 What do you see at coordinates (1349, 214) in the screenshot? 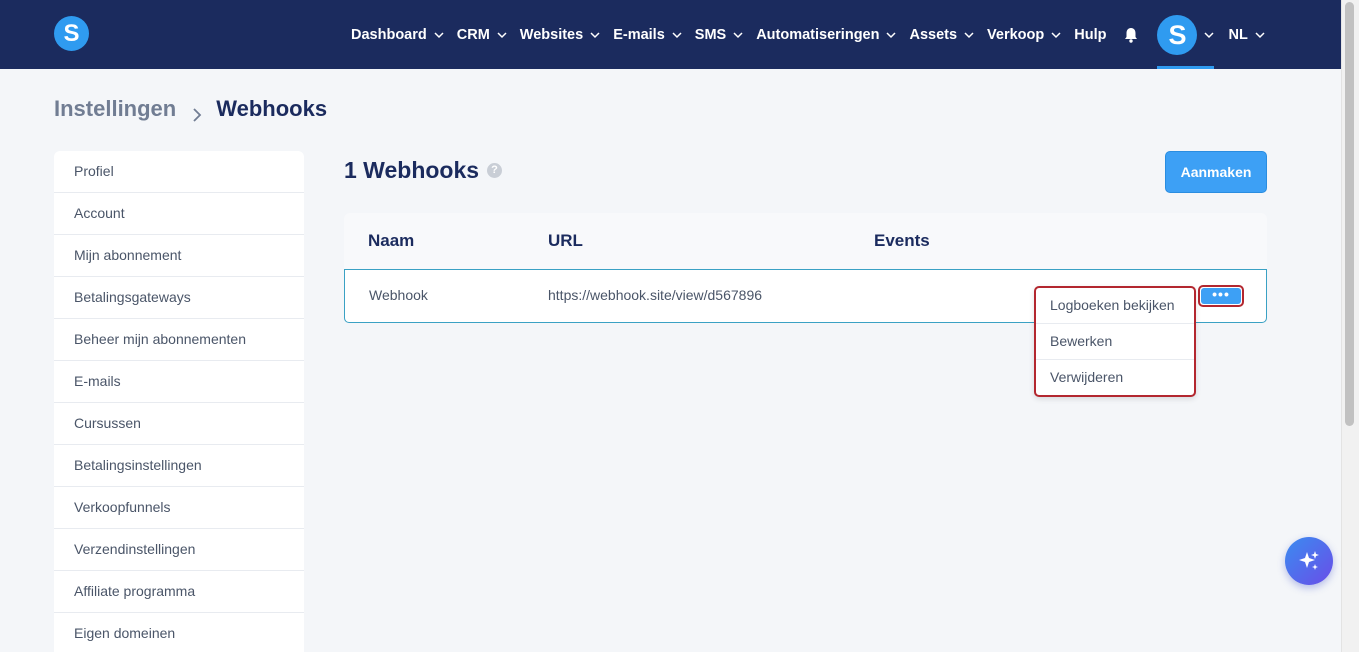
I see `scrollbar-thumb` at bounding box center [1349, 214].